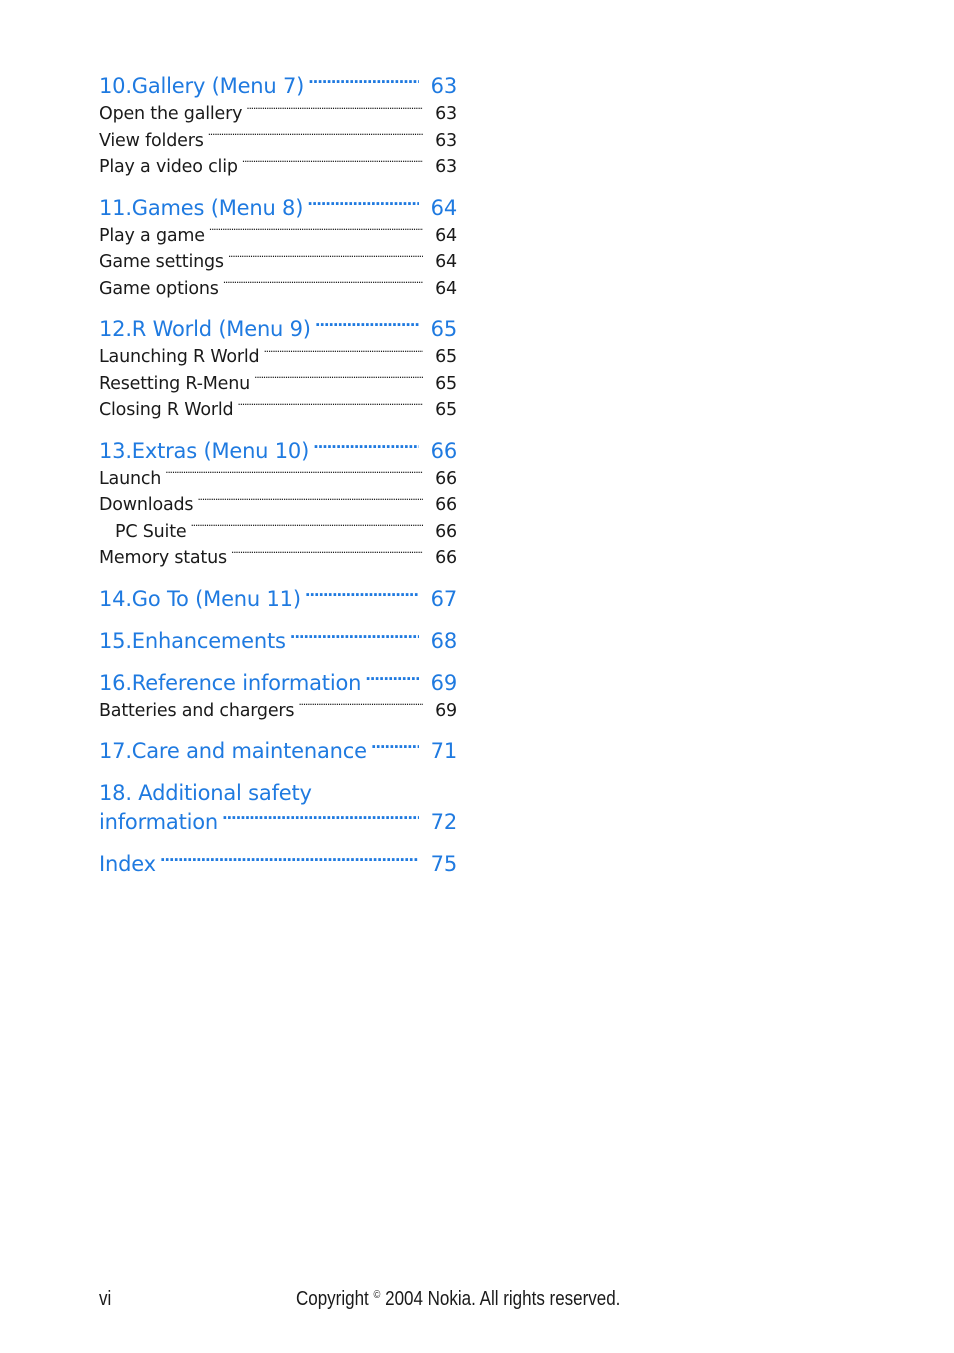 The height and width of the screenshot is (1353, 954). I want to click on chapter-title: 13.Extras (Menu 10), so click(204, 450).